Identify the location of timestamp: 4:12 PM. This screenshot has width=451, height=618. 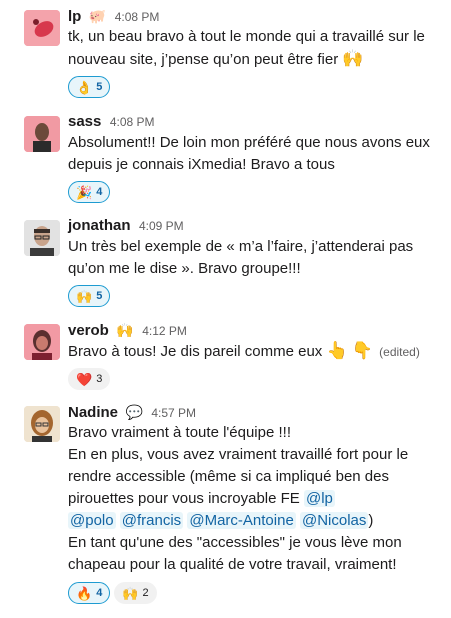
(164, 331).